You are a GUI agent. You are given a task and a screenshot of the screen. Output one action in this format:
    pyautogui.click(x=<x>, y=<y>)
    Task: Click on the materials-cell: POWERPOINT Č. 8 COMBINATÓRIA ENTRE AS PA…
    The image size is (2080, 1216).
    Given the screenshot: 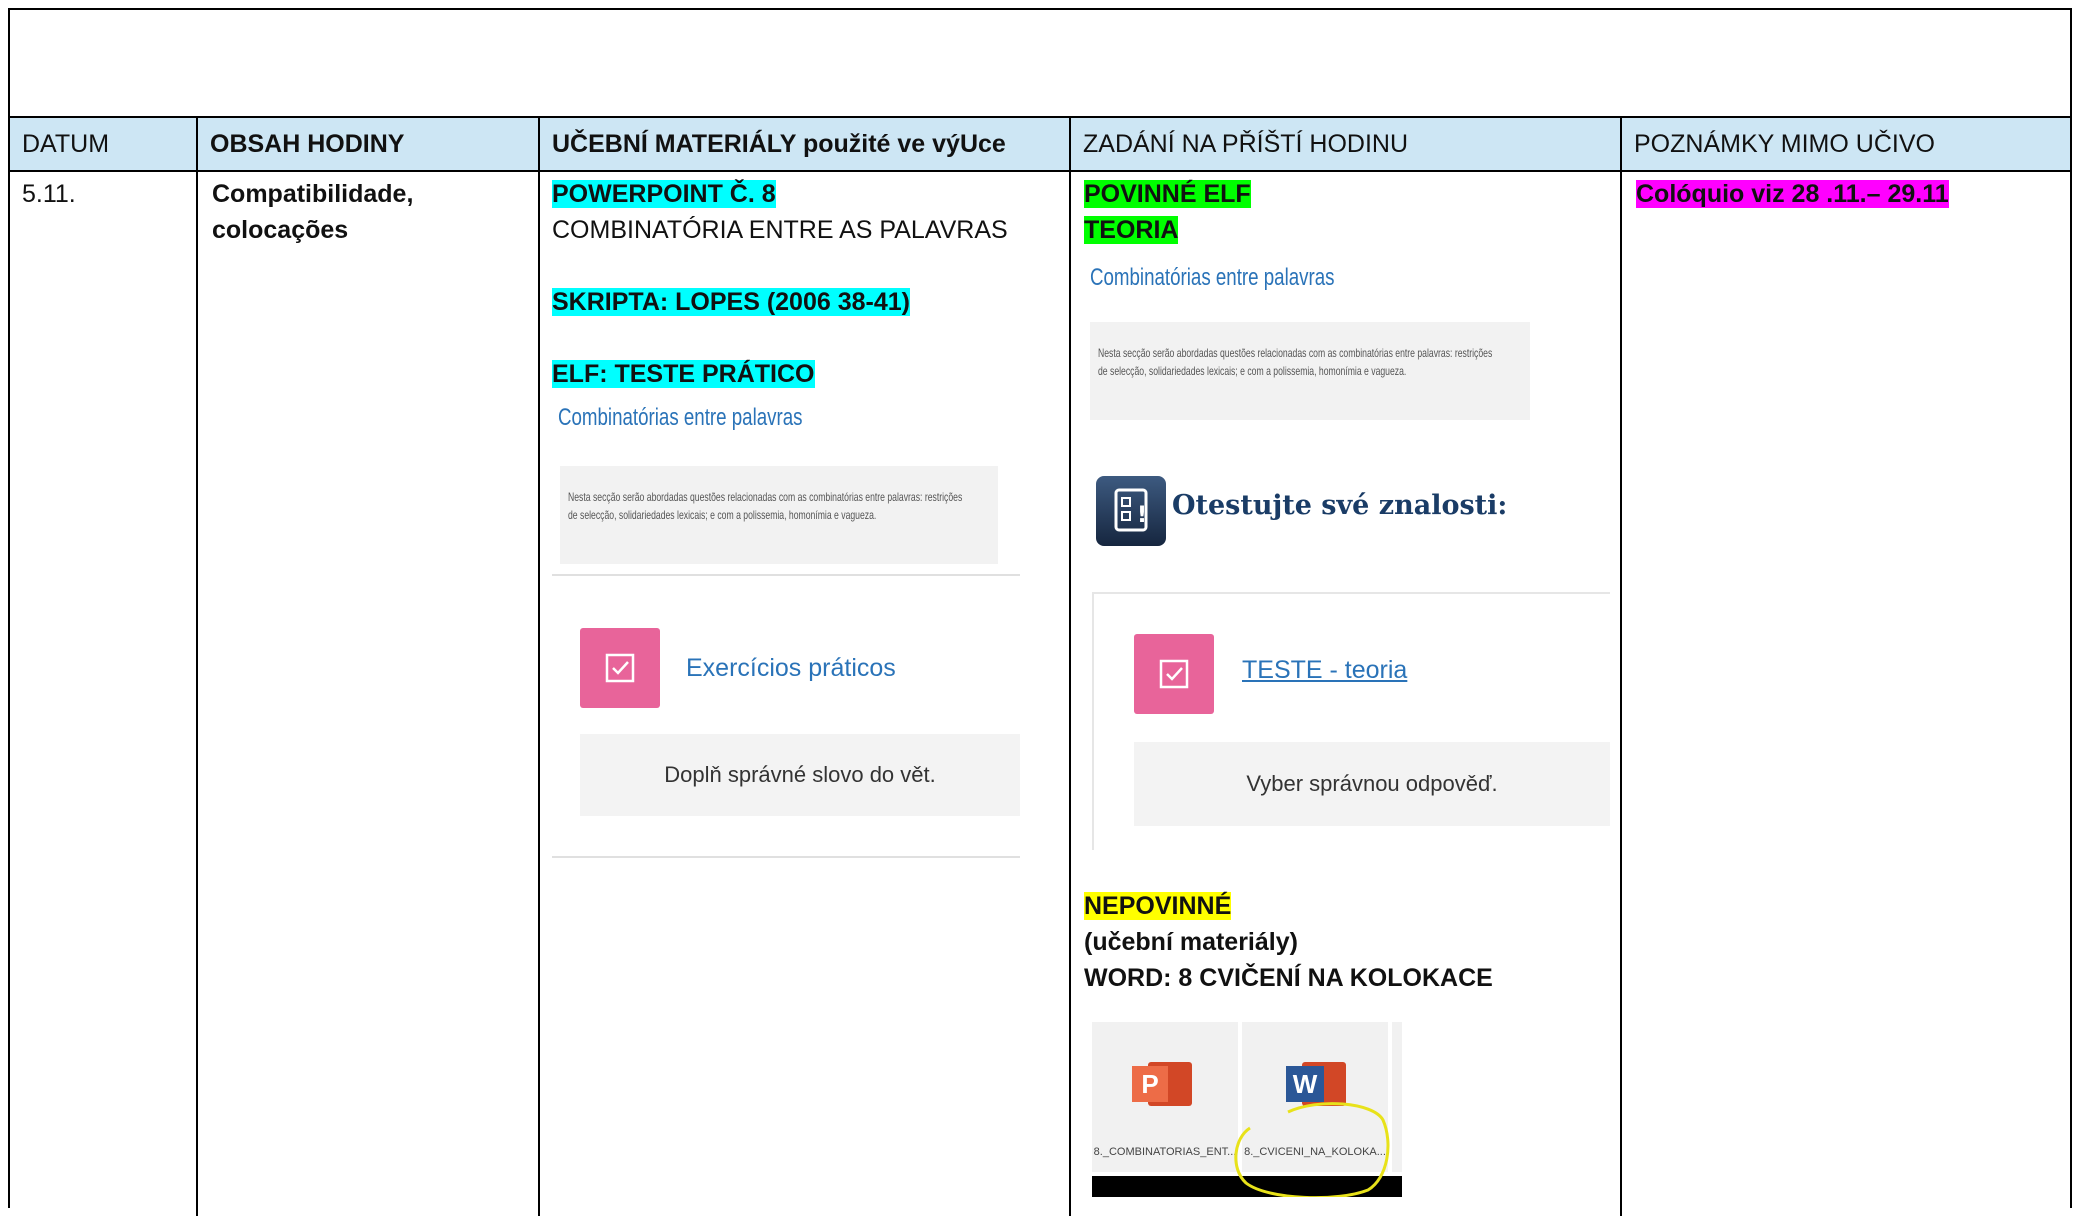 What is the action you would take?
    pyautogui.click(x=807, y=284)
    